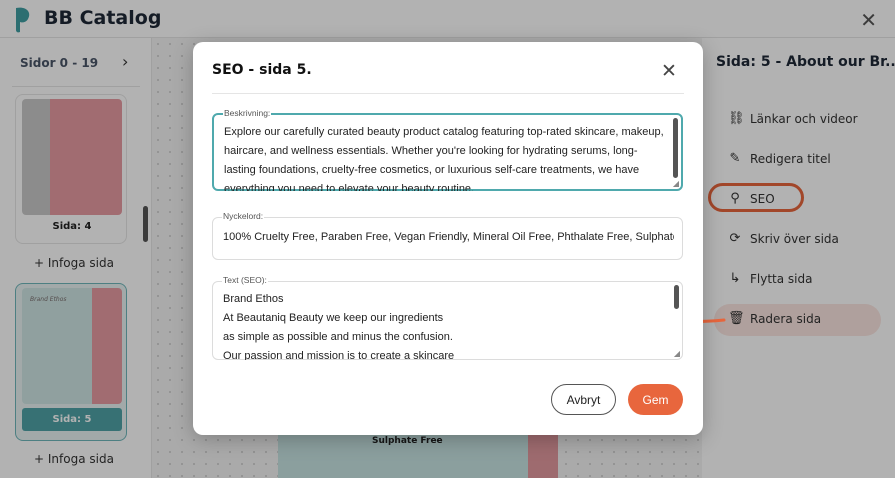 The height and width of the screenshot is (478, 895). What do you see at coordinates (448, 93) in the screenshot?
I see `divider` at bounding box center [448, 93].